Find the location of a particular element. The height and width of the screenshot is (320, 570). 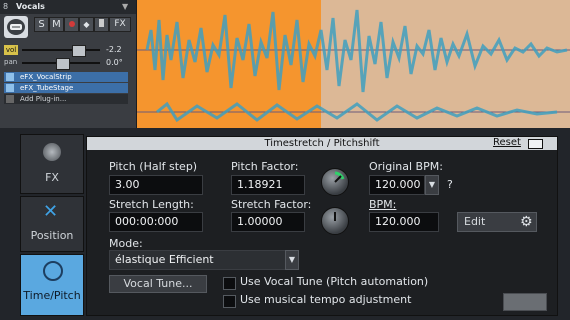

reset-link: Reset is located at coordinates (507, 142).